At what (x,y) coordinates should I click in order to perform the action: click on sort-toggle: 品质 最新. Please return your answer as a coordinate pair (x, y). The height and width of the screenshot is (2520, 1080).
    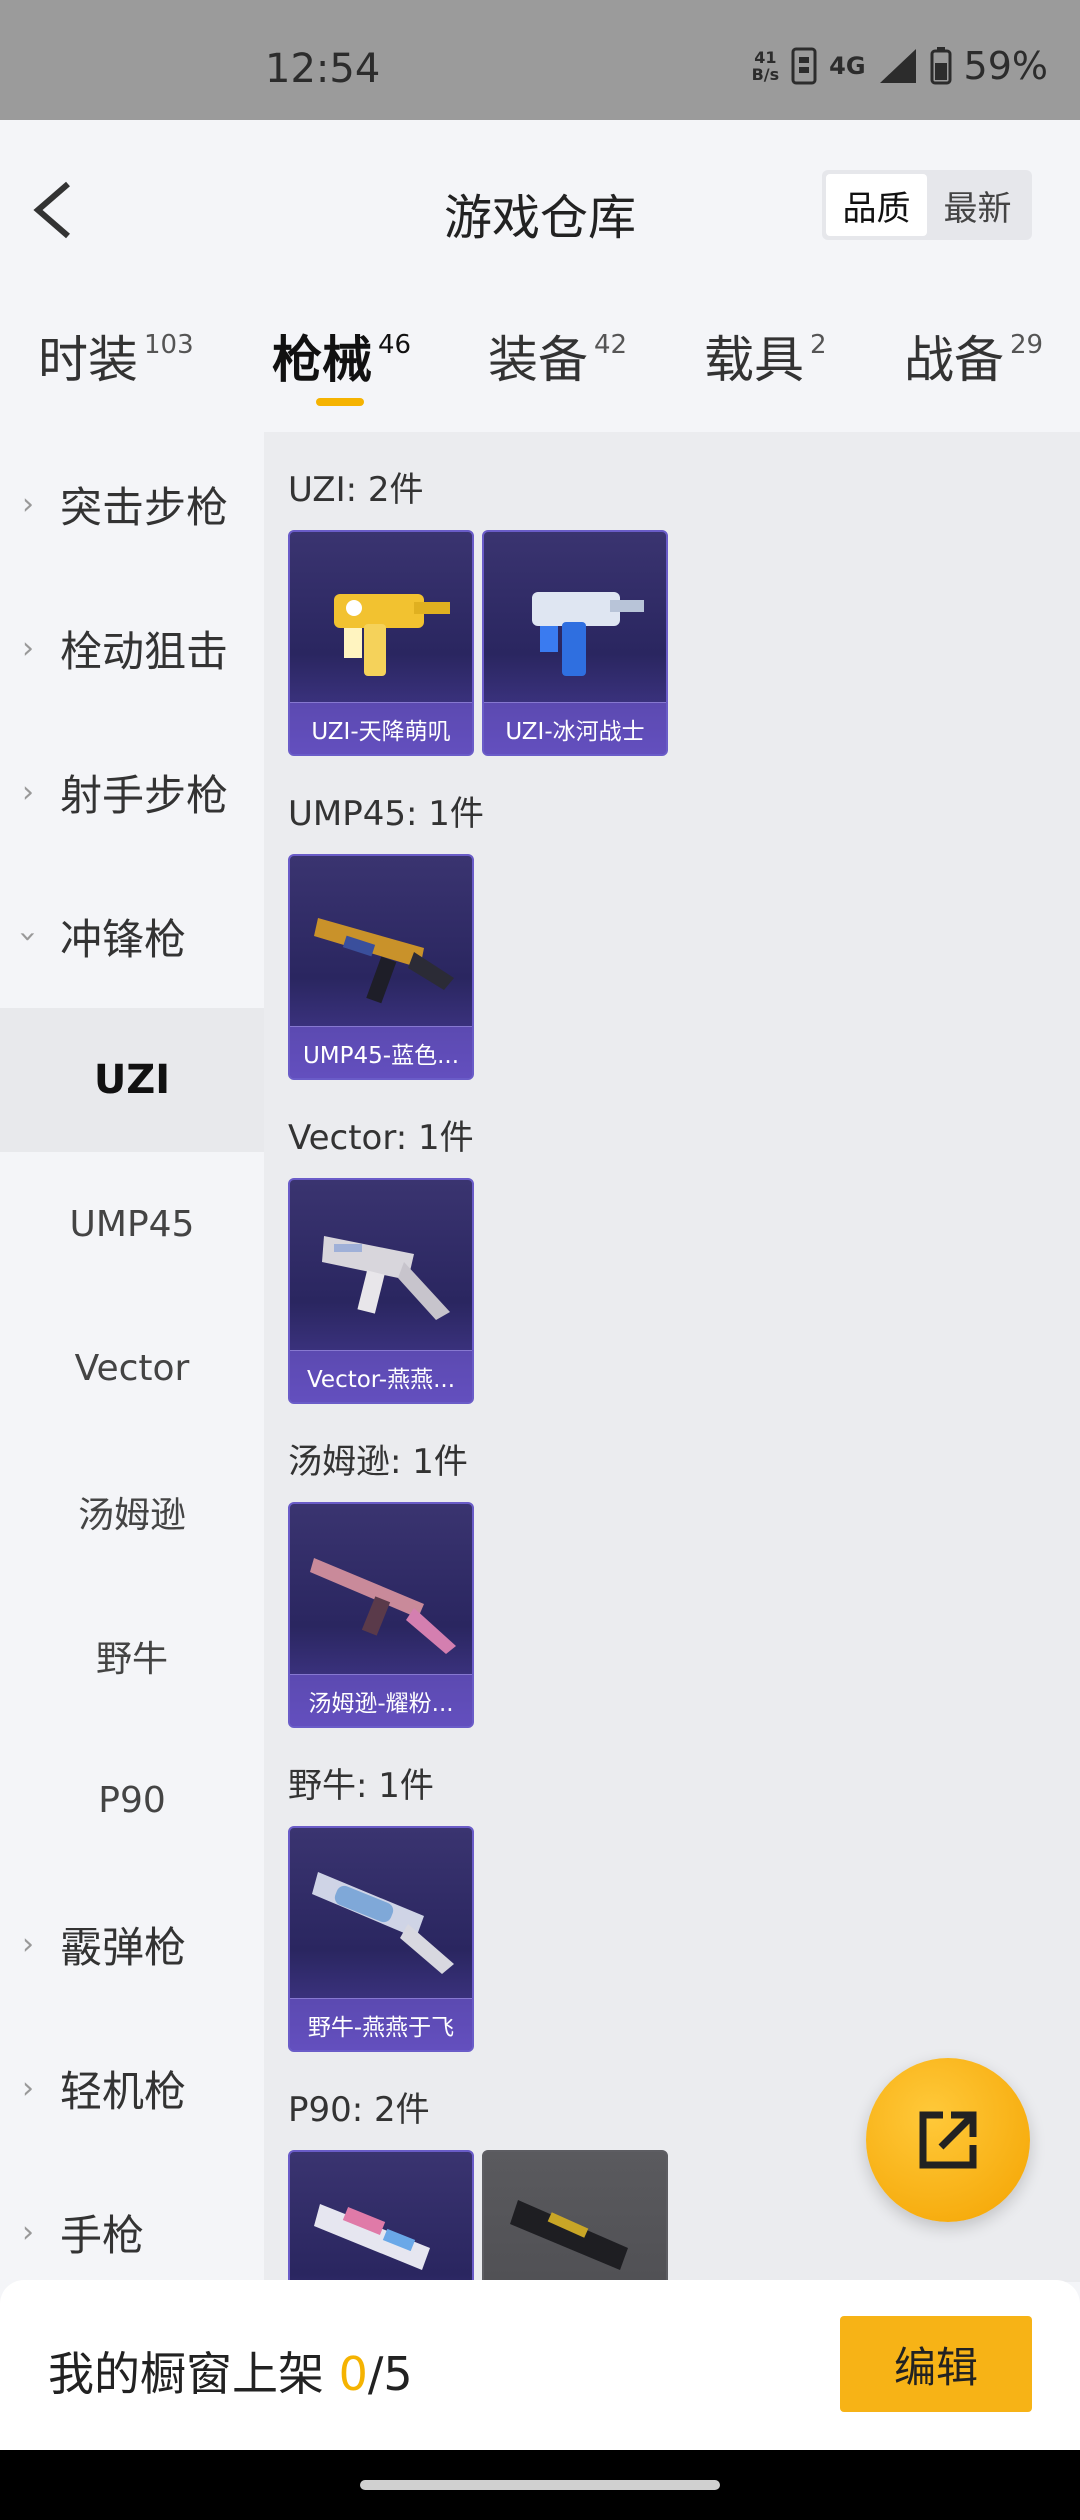
    Looking at the image, I should click on (927, 205).